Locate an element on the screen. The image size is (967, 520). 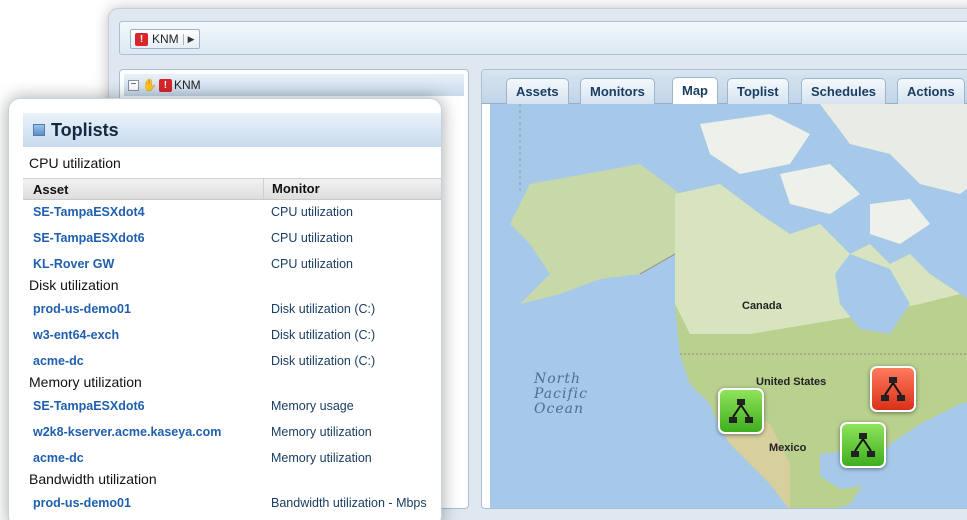
asset-link: w2k8-kserver.acme.kaseya.com is located at coordinates (127, 432).